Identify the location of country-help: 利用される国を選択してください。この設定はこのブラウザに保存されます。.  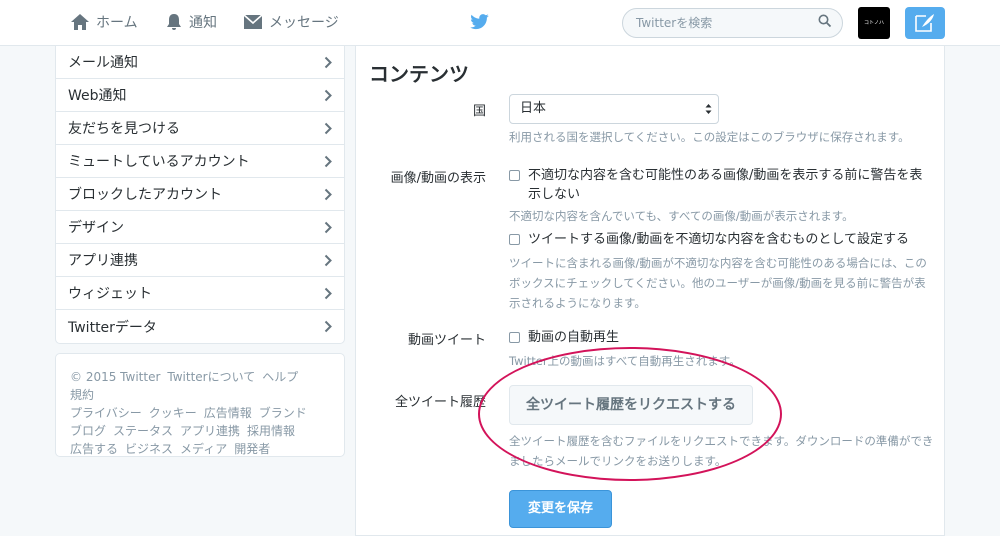
(709, 137).